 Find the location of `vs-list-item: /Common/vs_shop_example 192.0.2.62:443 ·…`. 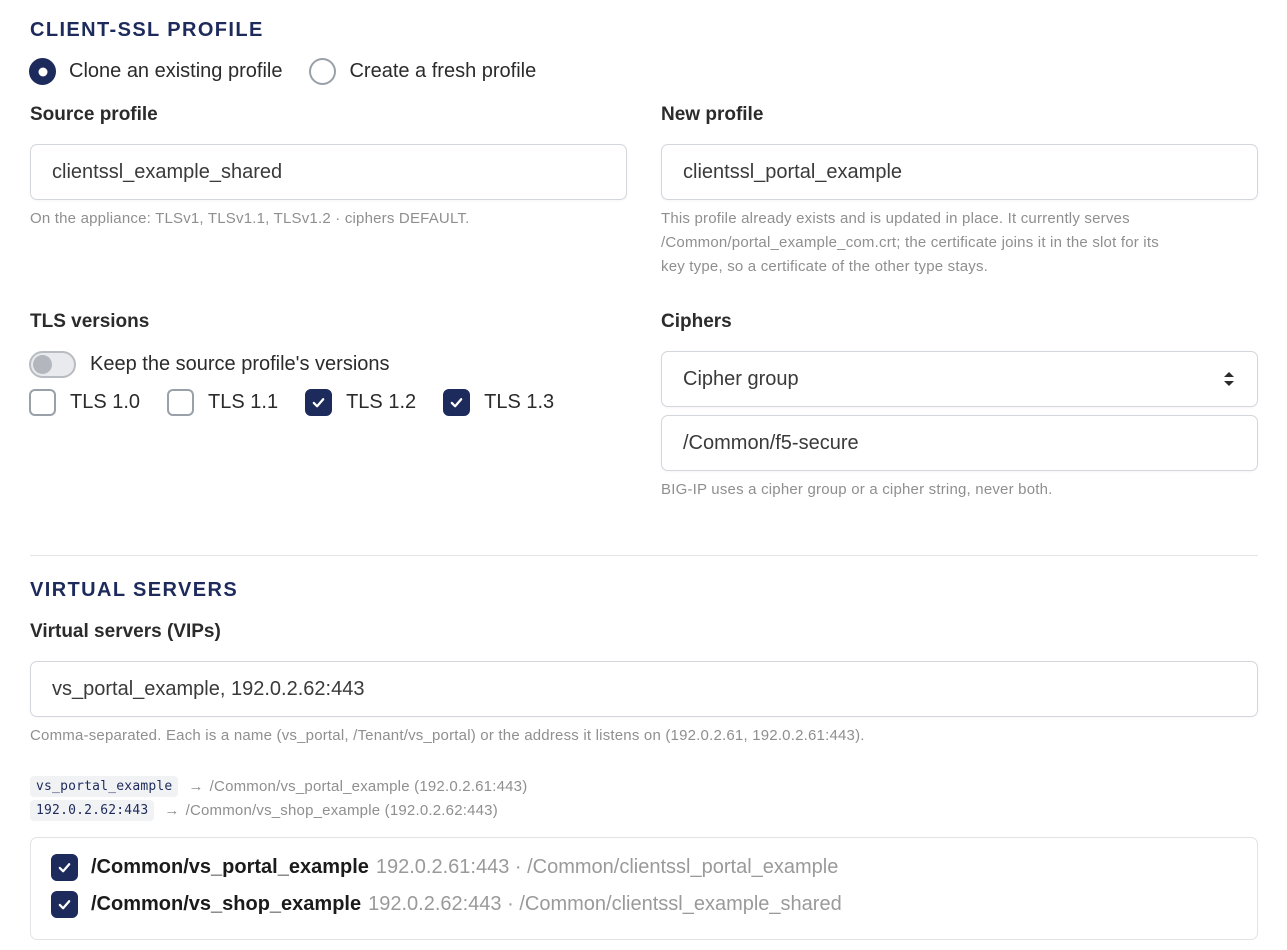

vs-list-item: /Common/vs_shop_example 192.0.2.62:443 ·… is located at coordinates (446, 904).